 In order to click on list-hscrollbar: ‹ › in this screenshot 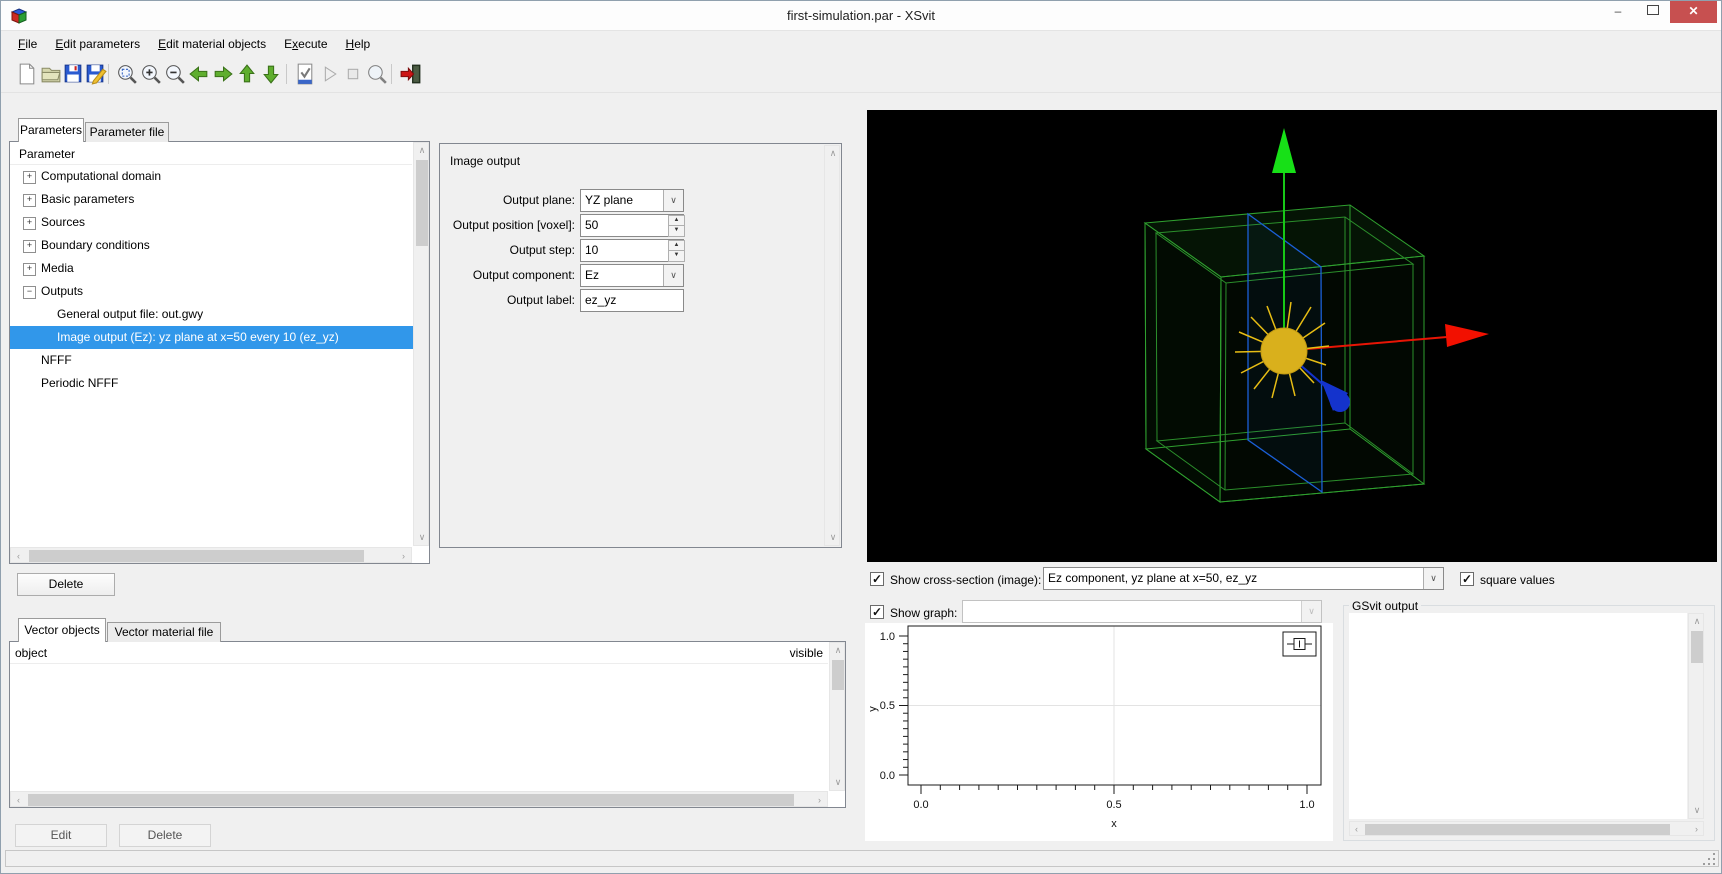, I will do `click(419, 799)`.